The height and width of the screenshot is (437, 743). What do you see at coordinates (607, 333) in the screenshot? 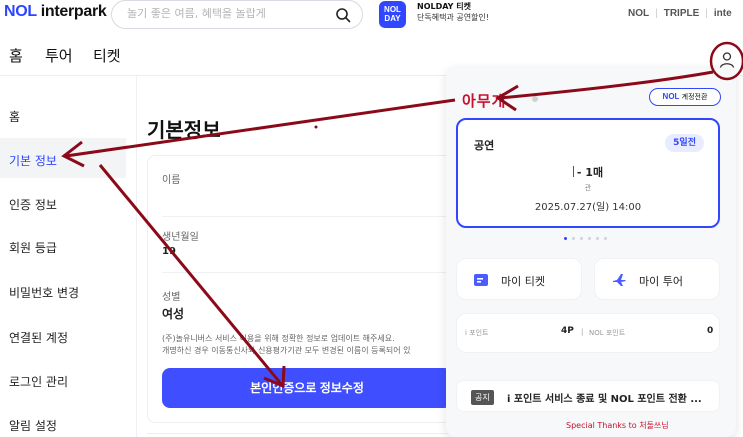
I see `nol-point-label: NOL 포인트` at bounding box center [607, 333].